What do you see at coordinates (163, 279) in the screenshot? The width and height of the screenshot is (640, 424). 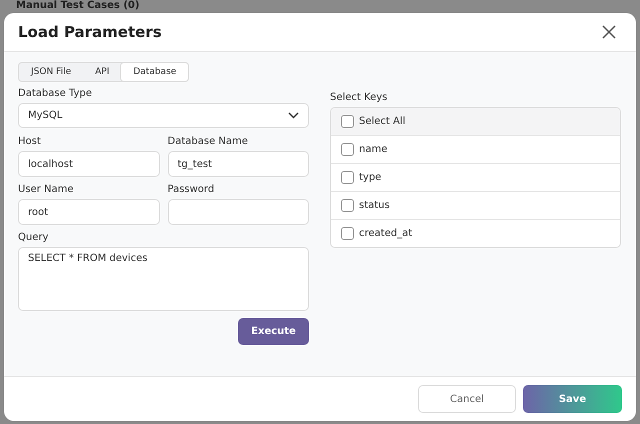 I see `query-textarea: SELECT * FROM devices` at bounding box center [163, 279].